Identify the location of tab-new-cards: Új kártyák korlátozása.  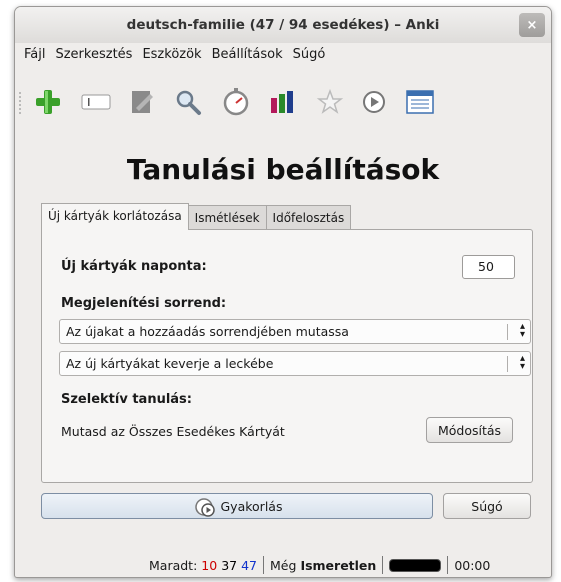
(115, 216).